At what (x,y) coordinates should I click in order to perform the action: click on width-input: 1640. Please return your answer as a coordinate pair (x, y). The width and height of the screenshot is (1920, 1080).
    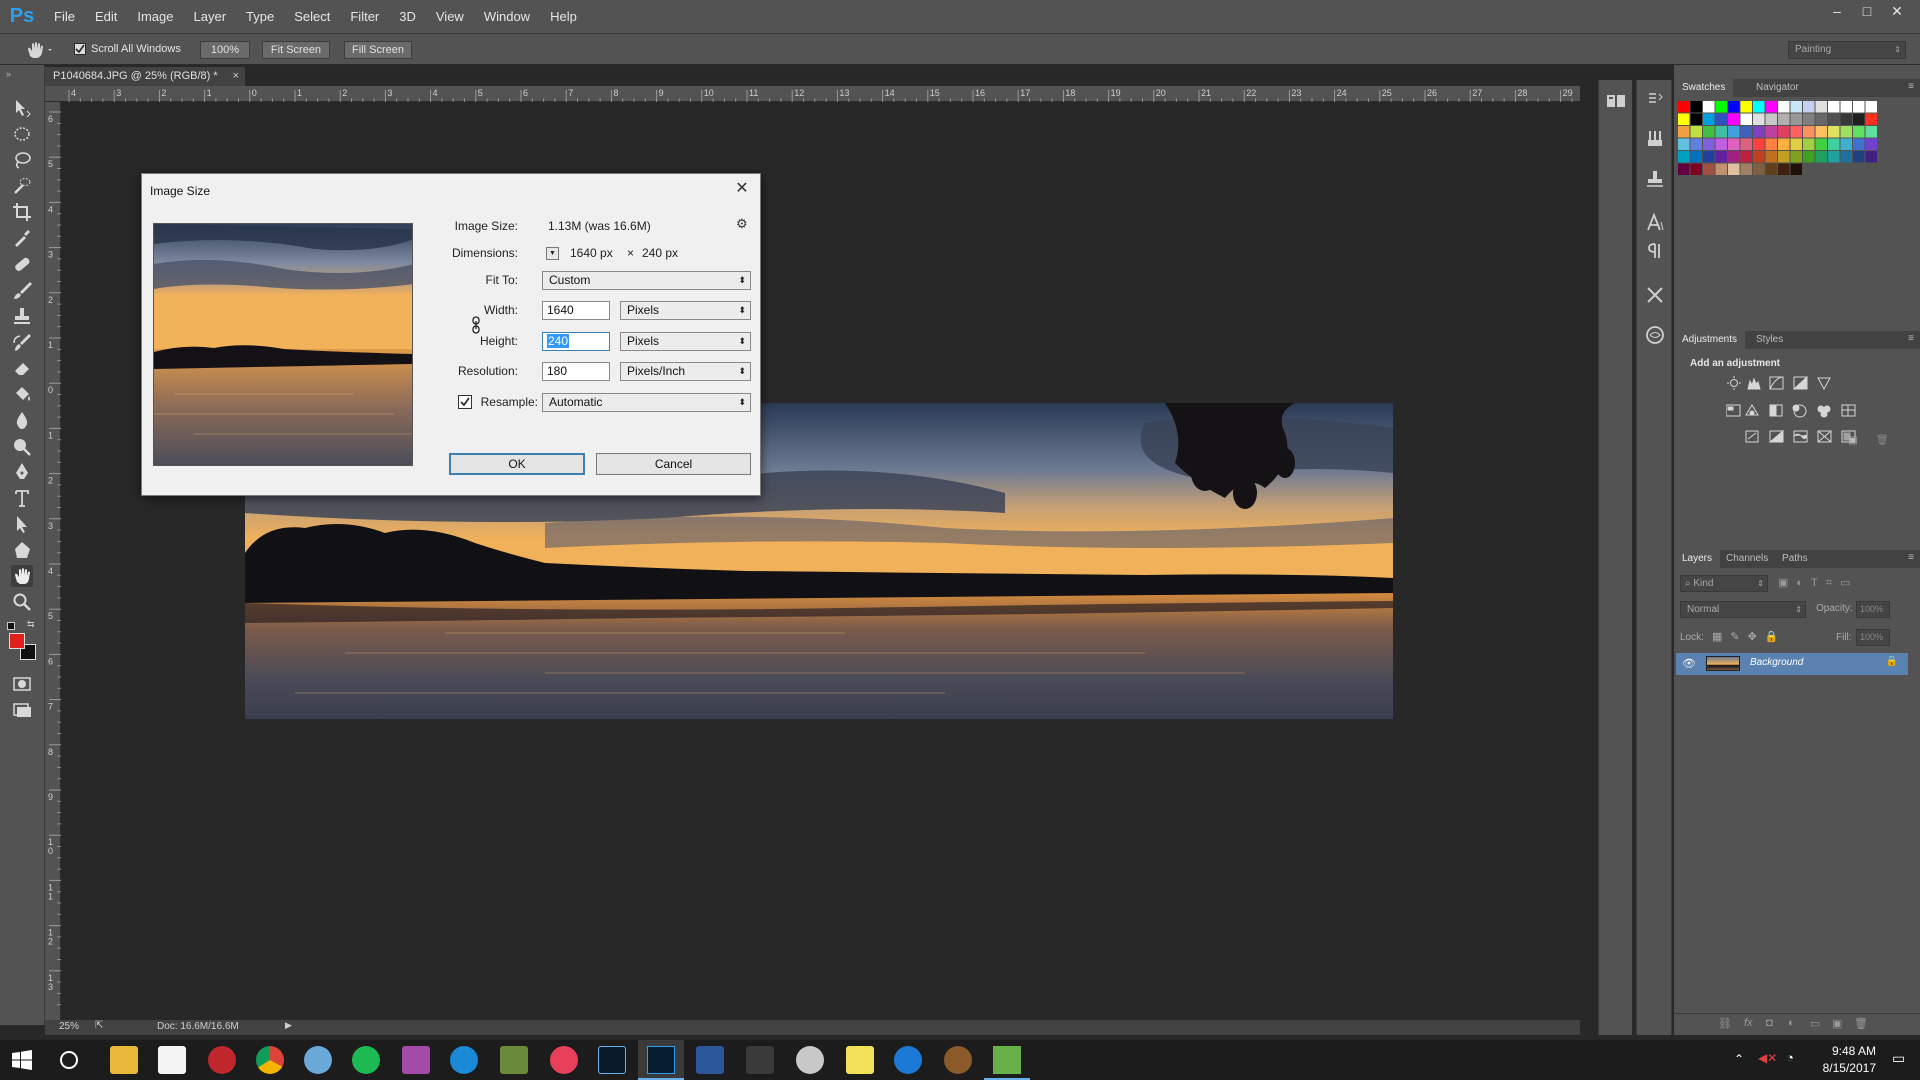
    Looking at the image, I should click on (576, 310).